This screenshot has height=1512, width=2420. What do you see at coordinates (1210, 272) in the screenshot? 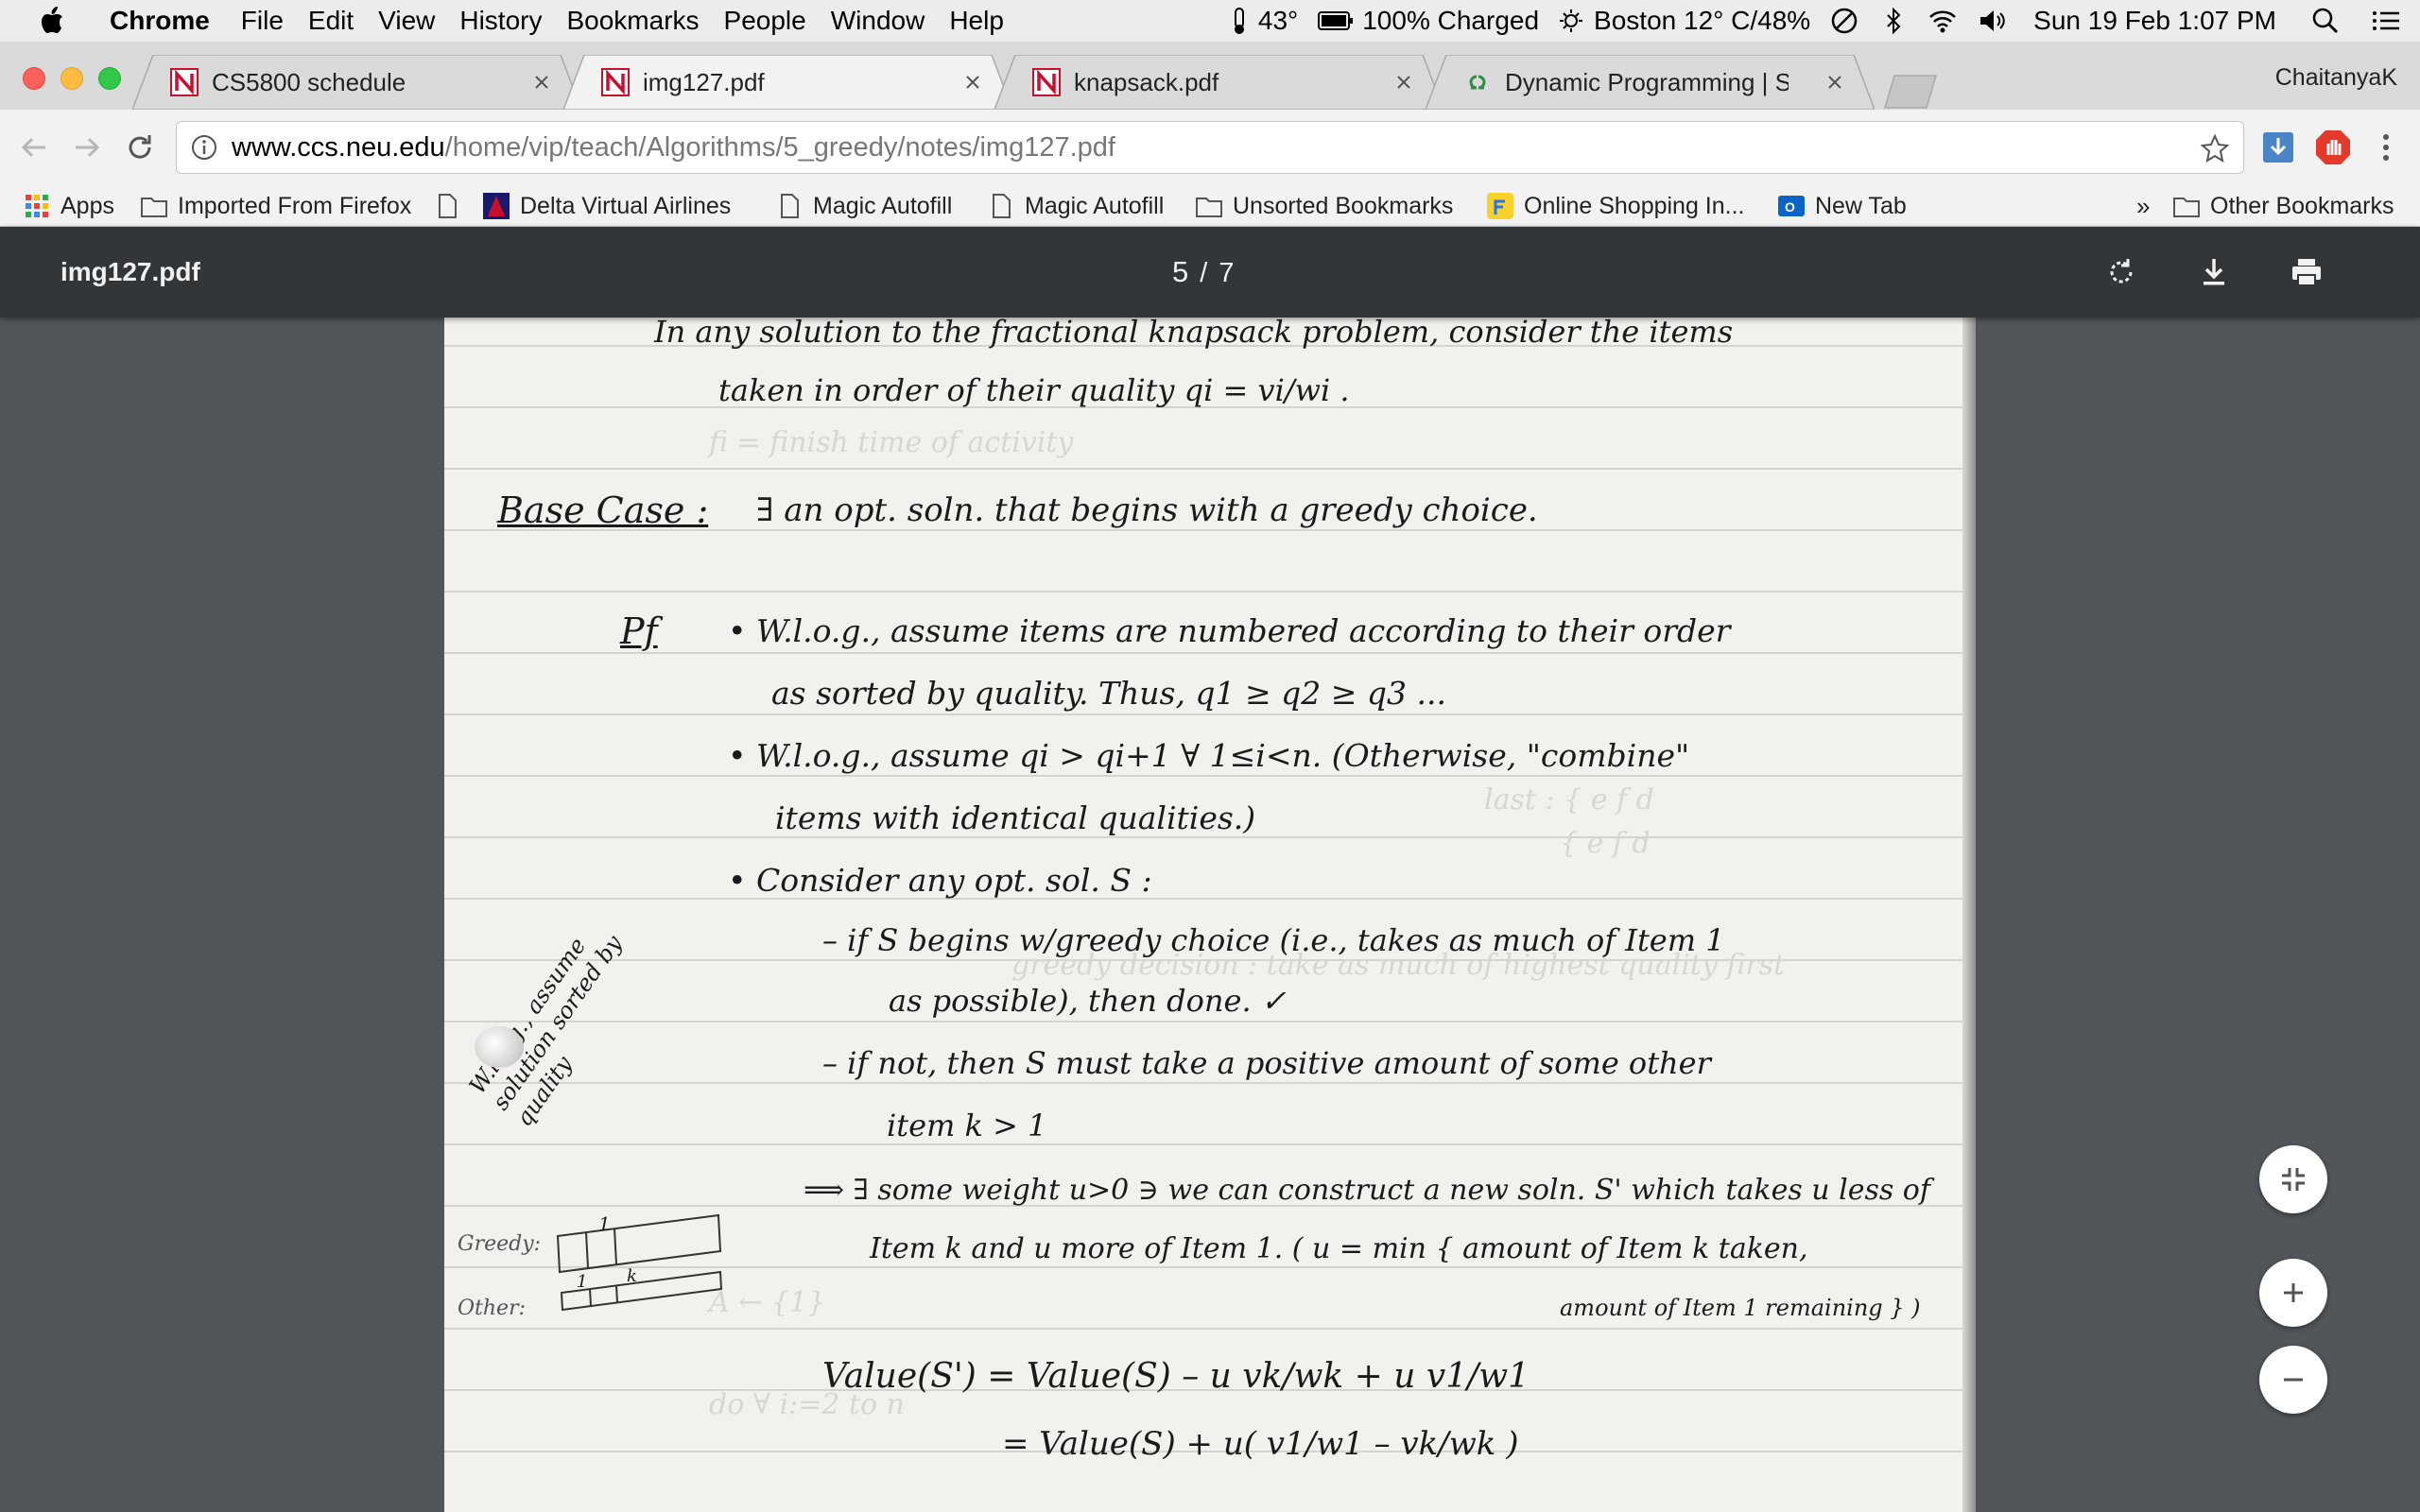
I see `pdf-viewer-toolbar: img127.pdf 5 / 7` at bounding box center [1210, 272].